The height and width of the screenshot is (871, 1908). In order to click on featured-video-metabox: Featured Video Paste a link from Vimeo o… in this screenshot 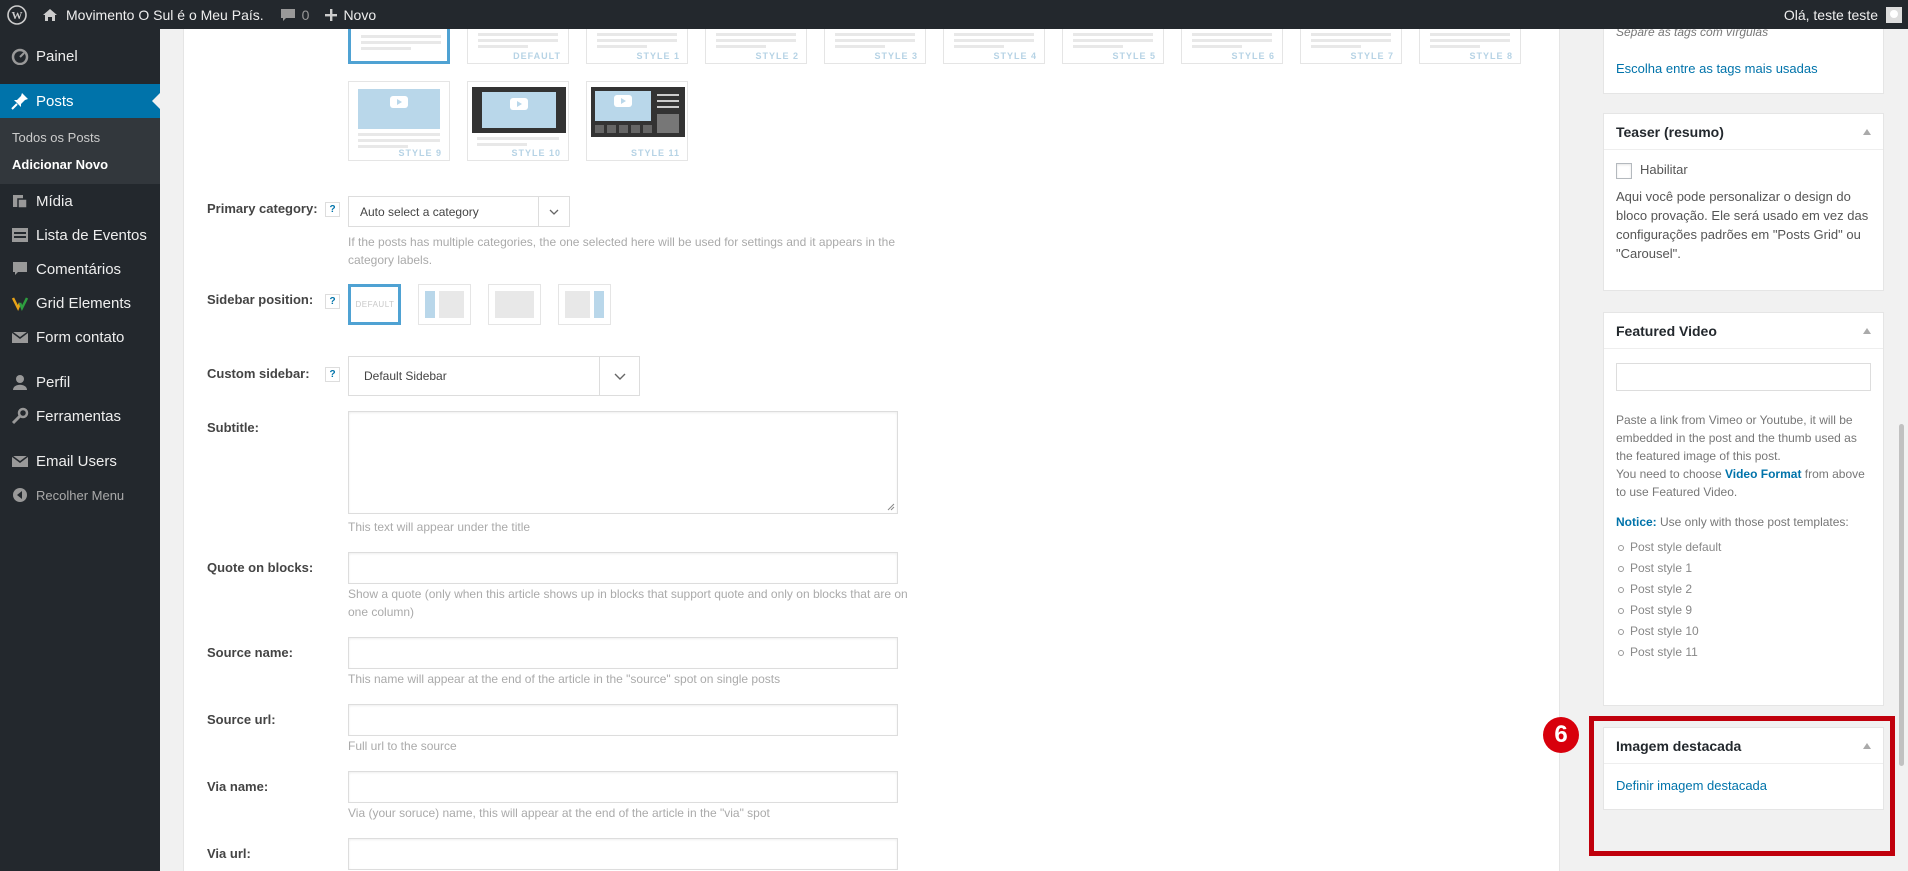, I will do `click(1743, 509)`.